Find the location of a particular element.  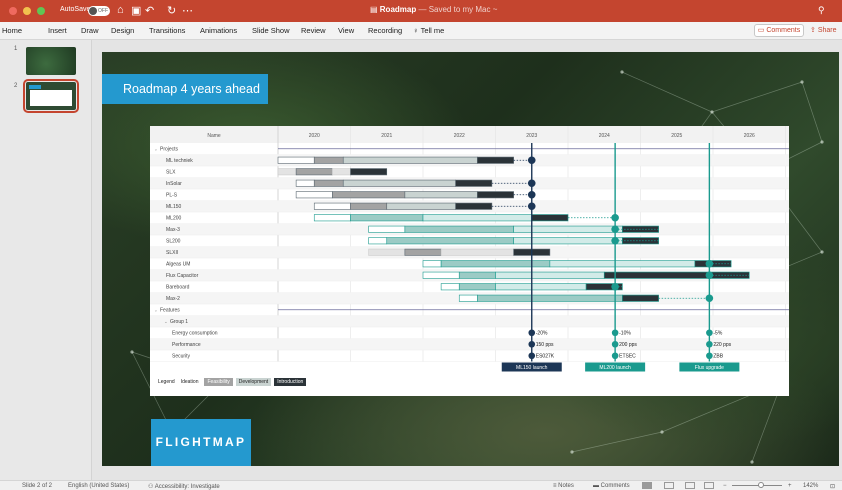

tab-animations: Animations is located at coordinates (218, 30).